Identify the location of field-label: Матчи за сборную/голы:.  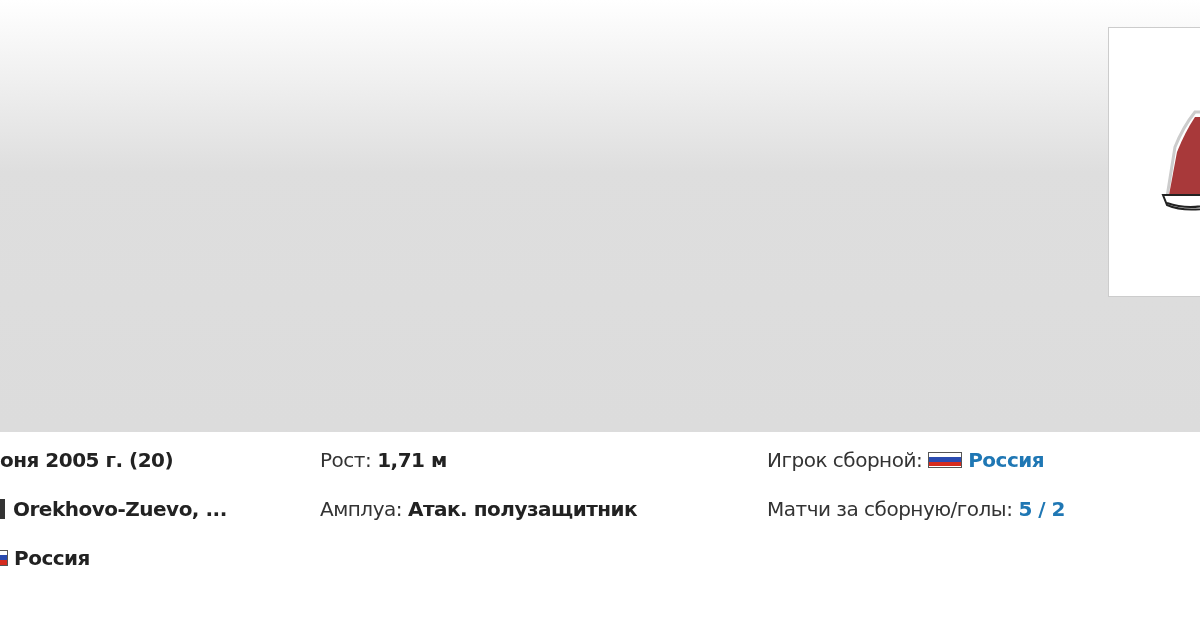
(890, 509).